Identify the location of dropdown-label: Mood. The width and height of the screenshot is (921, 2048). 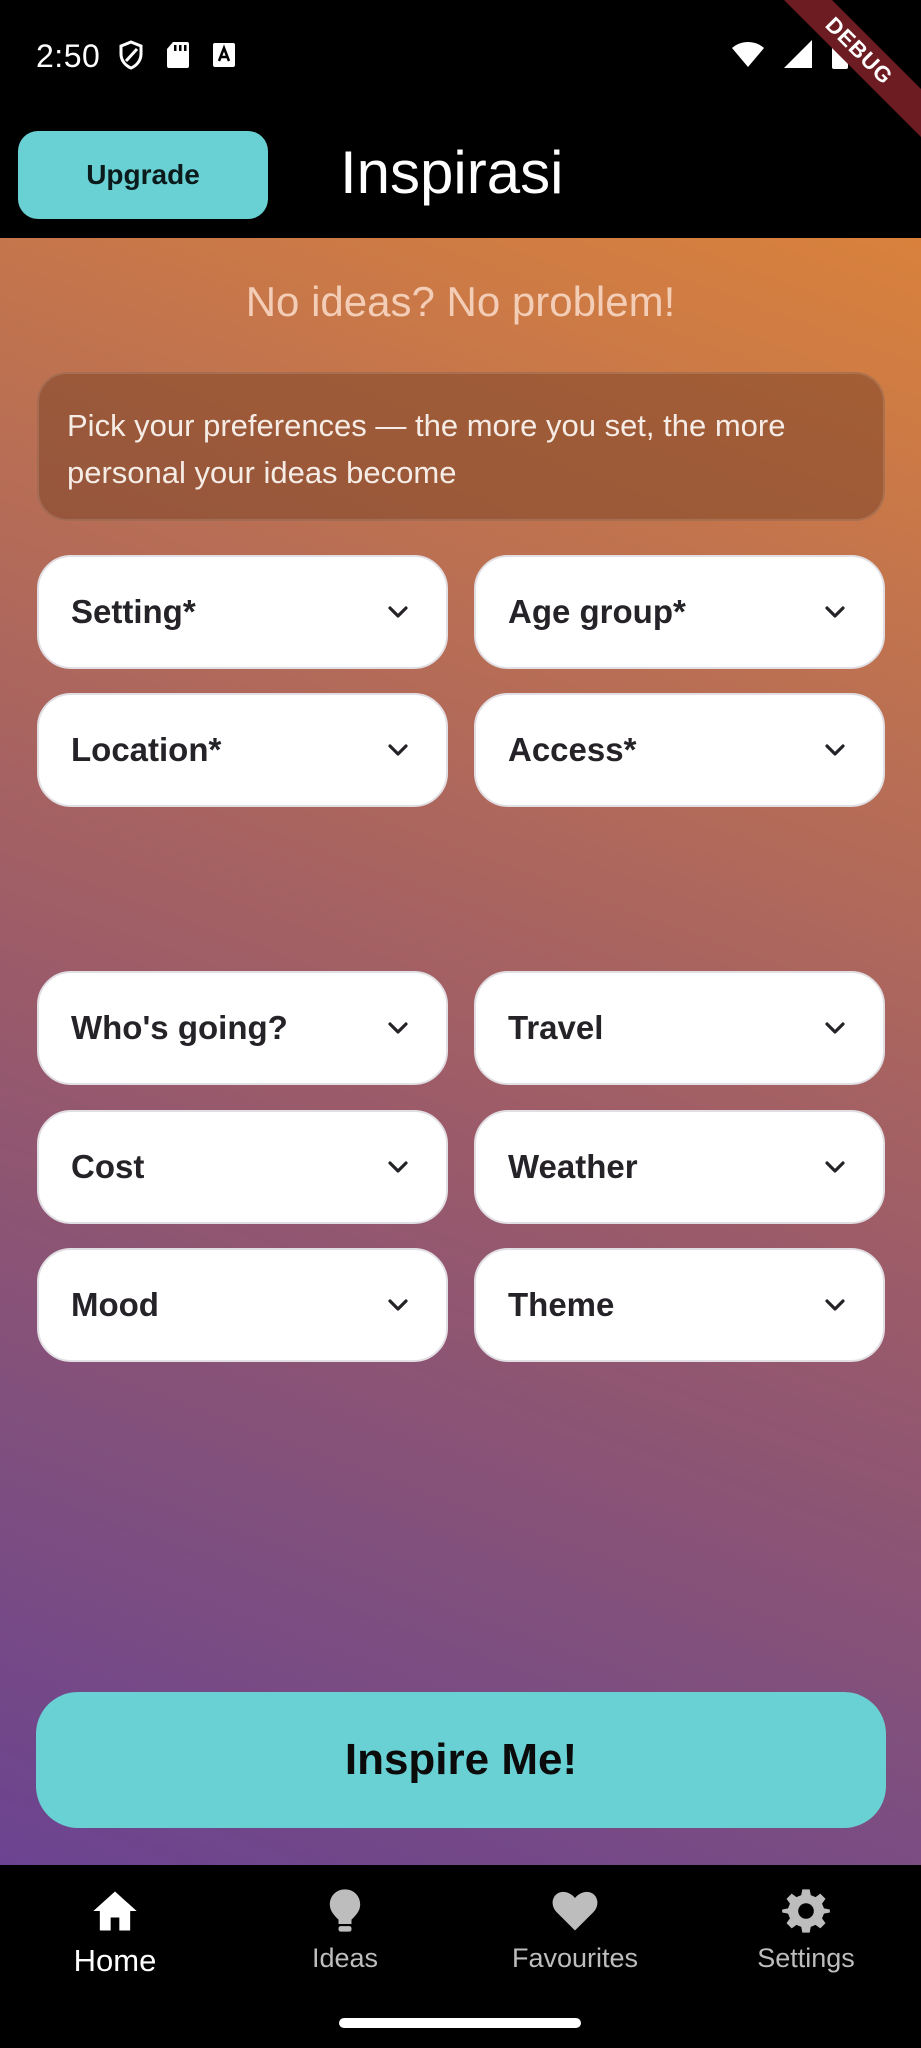
(115, 1304).